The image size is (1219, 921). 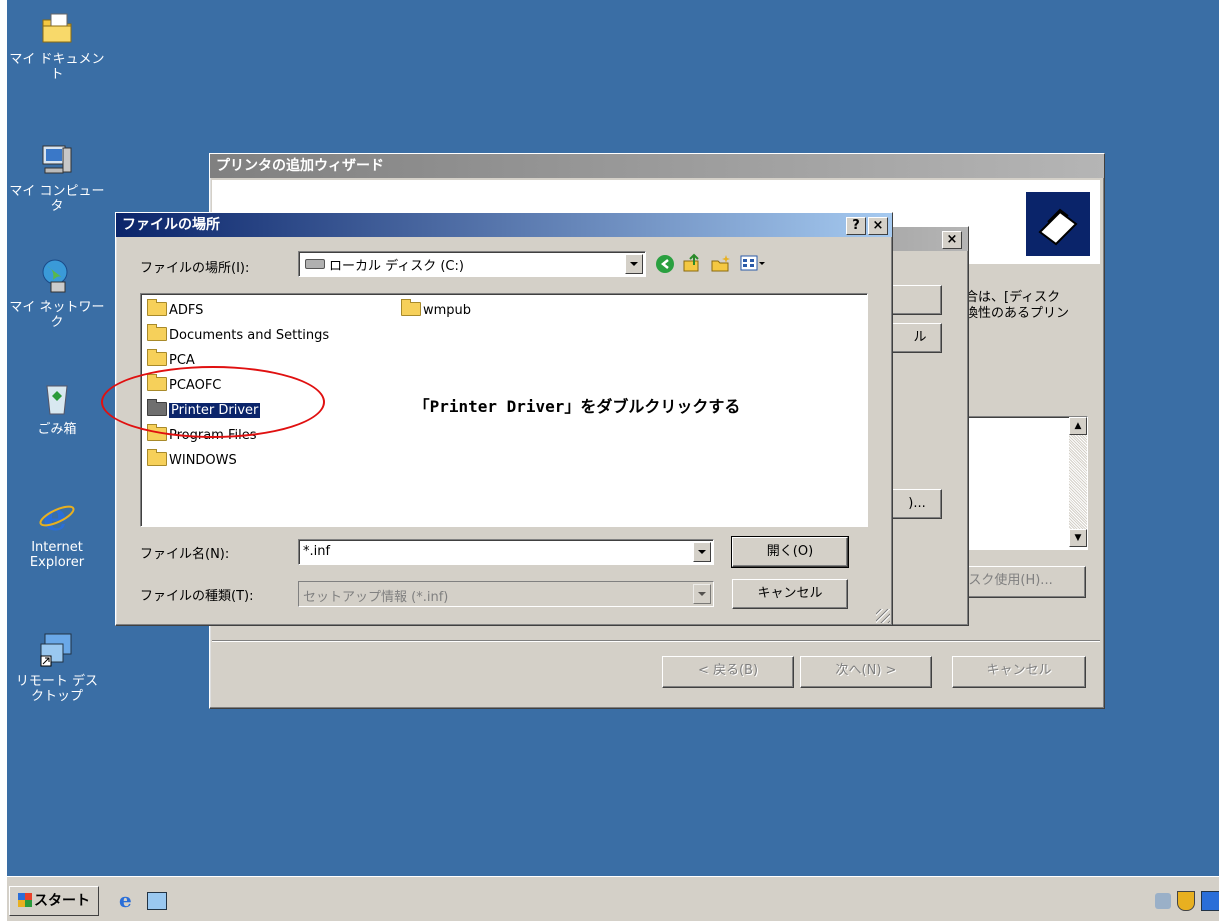 I want to click on location-value: ローカル ディスク (C:), so click(x=396, y=266).